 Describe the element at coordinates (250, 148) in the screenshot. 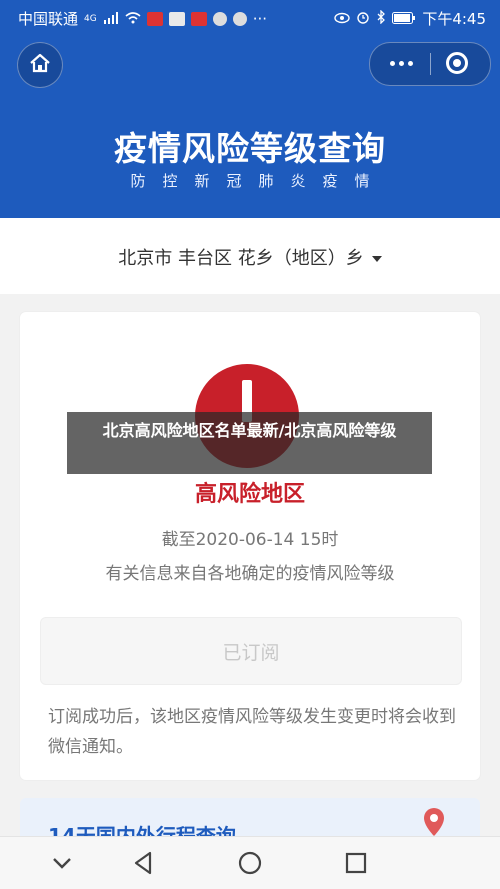

I see `page-title: 疫情风险等级查询` at that location.